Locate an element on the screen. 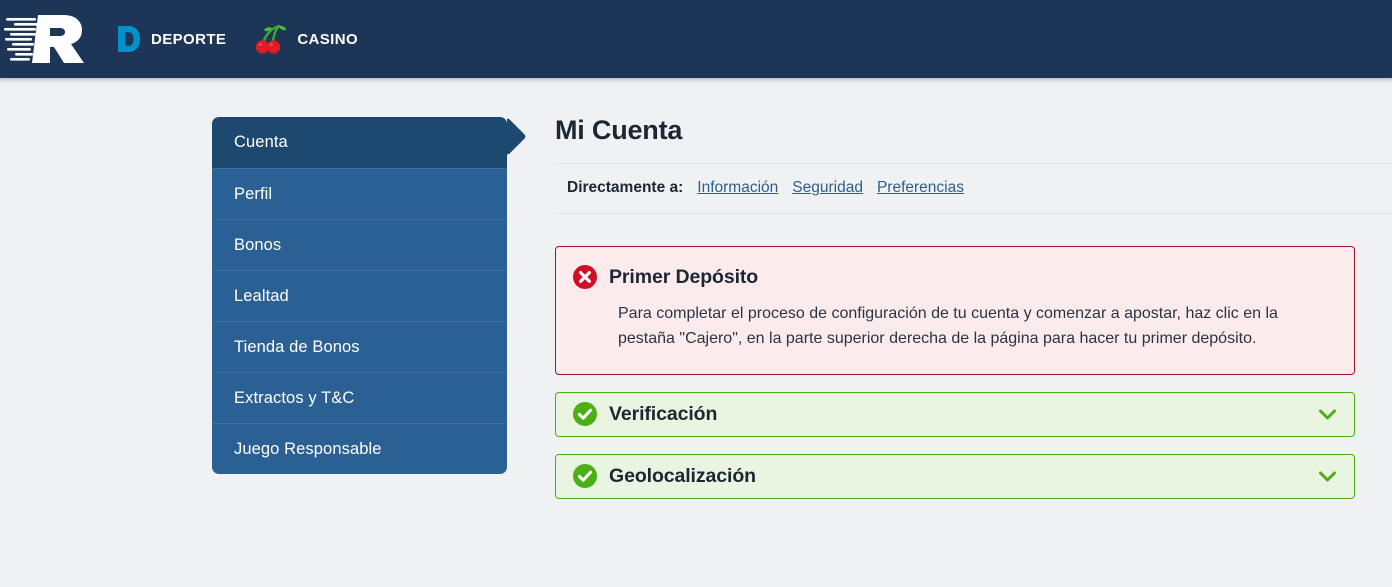 The width and height of the screenshot is (1392, 587). sidebar-item-label: Perfil is located at coordinates (253, 193).